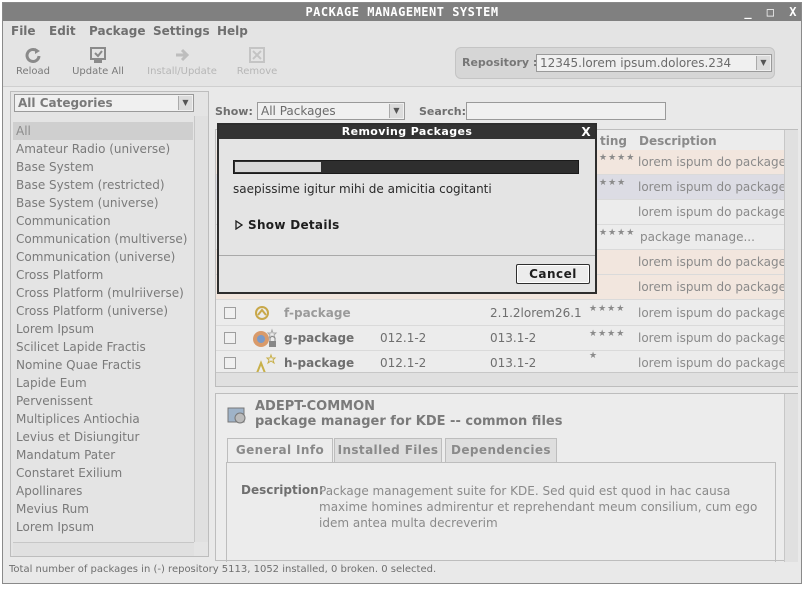 The width and height of the screenshot is (805, 600). What do you see at coordinates (402, 12) in the screenshot?
I see `window-title: PACKAGE MANAGEMENT SYSTEM` at bounding box center [402, 12].